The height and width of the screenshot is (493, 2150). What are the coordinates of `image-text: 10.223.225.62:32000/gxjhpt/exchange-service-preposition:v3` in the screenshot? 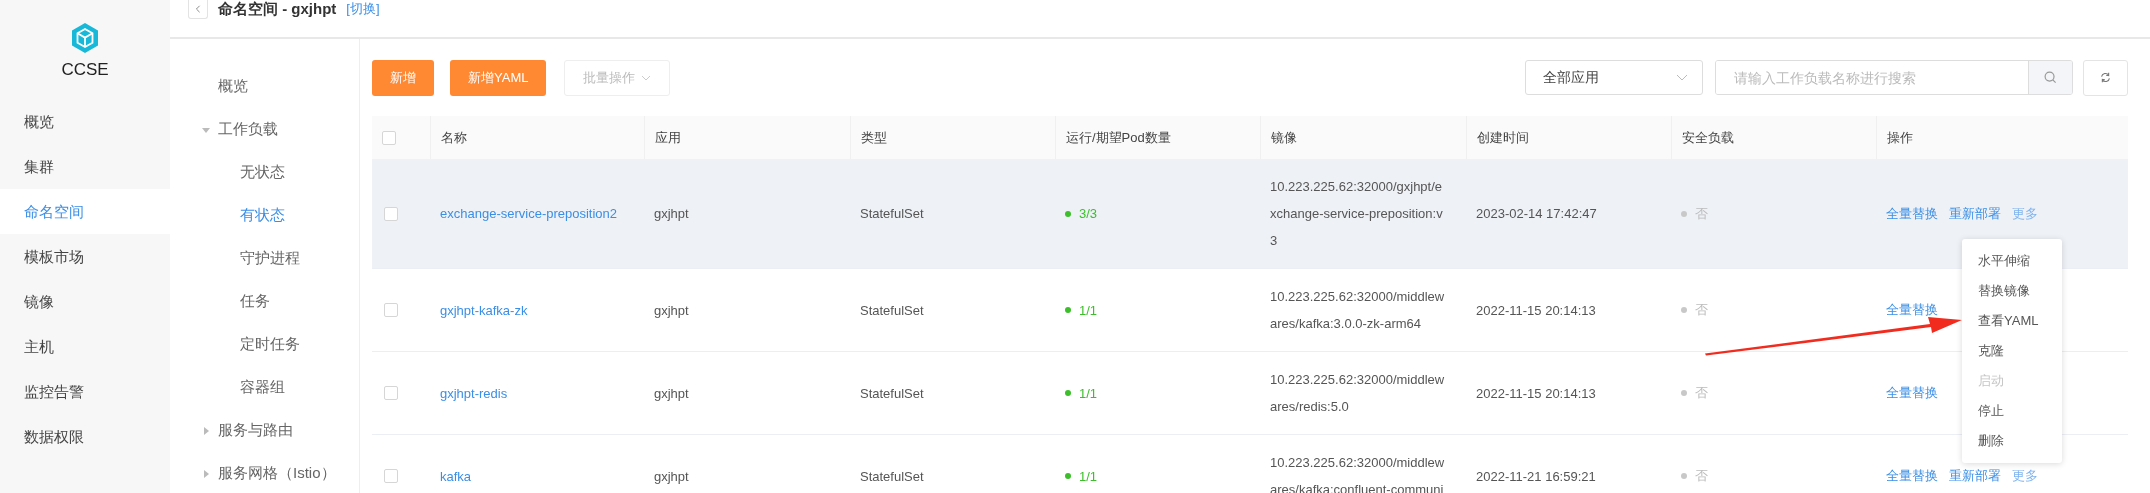 It's located at (1357, 214).